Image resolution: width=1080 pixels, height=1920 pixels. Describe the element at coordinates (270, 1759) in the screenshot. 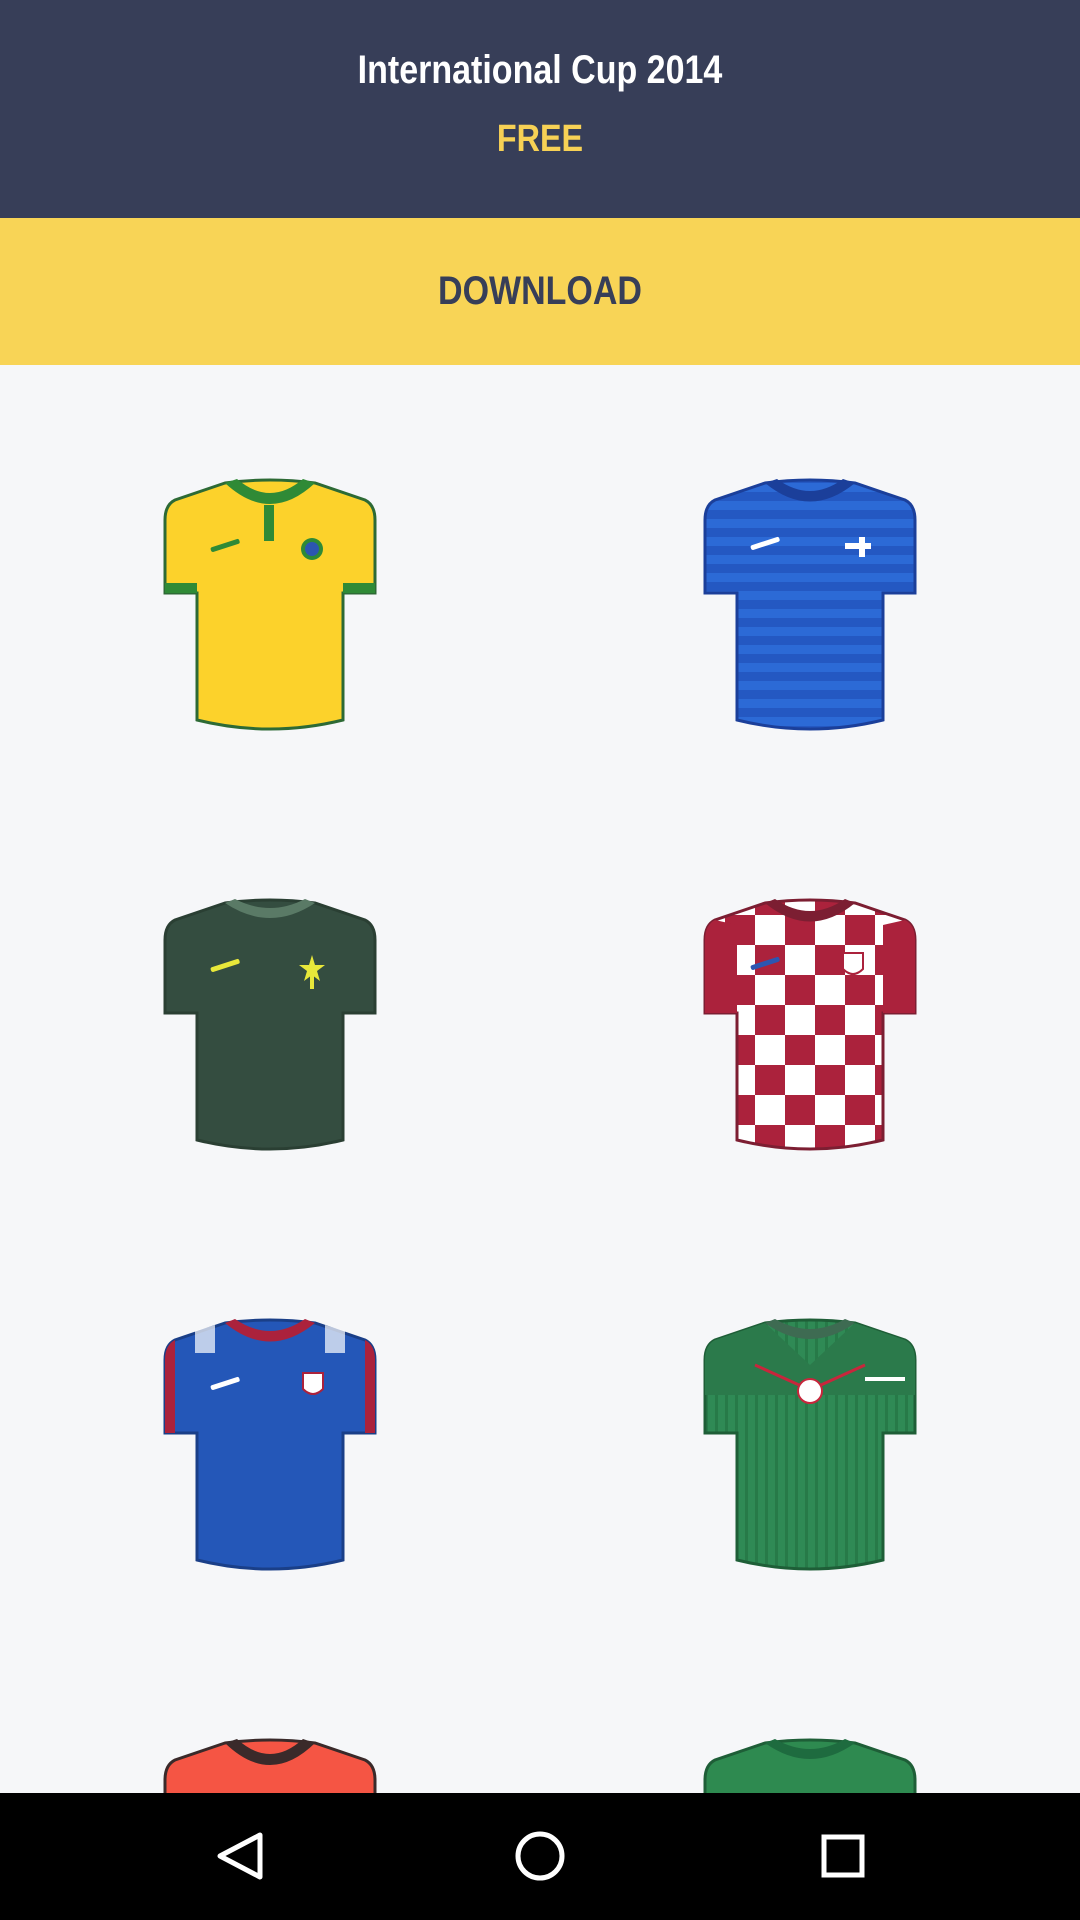

I see `jersey-red` at that location.